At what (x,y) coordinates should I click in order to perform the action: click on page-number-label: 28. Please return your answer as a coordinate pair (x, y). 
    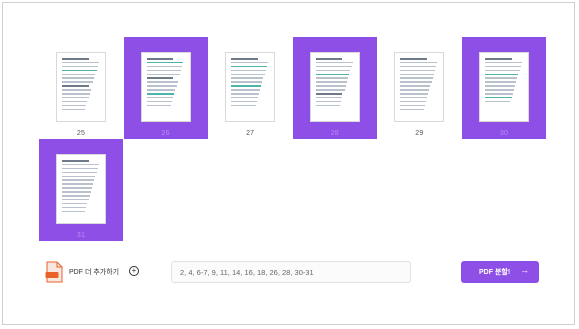
    Looking at the image, I should click on (334, 133).